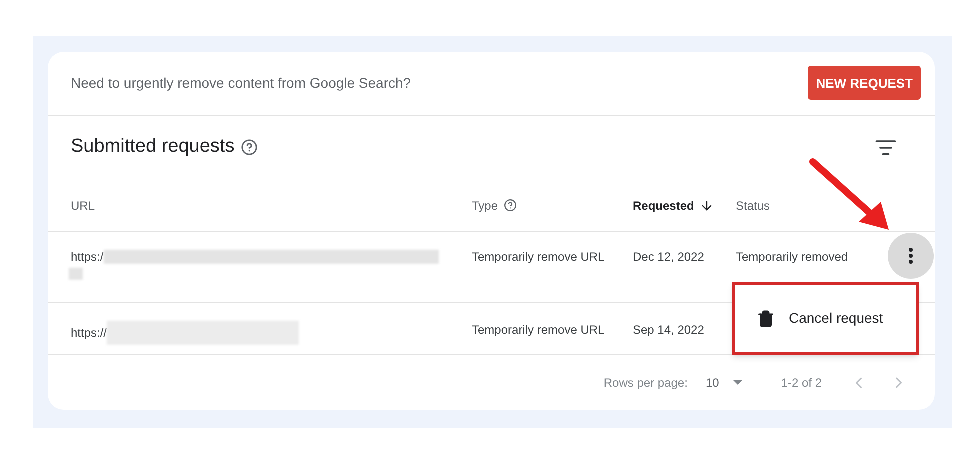 The height and width of the screenshot is (461, 974). Describe the element at coordinates (76, 274) in the screenshot. I see `blurred-text` at that location.